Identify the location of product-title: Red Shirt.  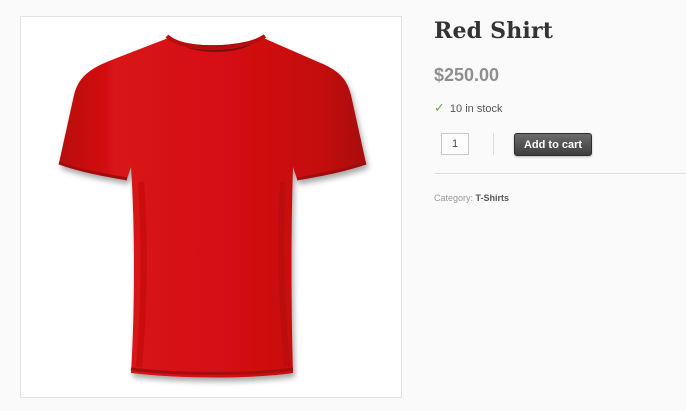
(494, 31).